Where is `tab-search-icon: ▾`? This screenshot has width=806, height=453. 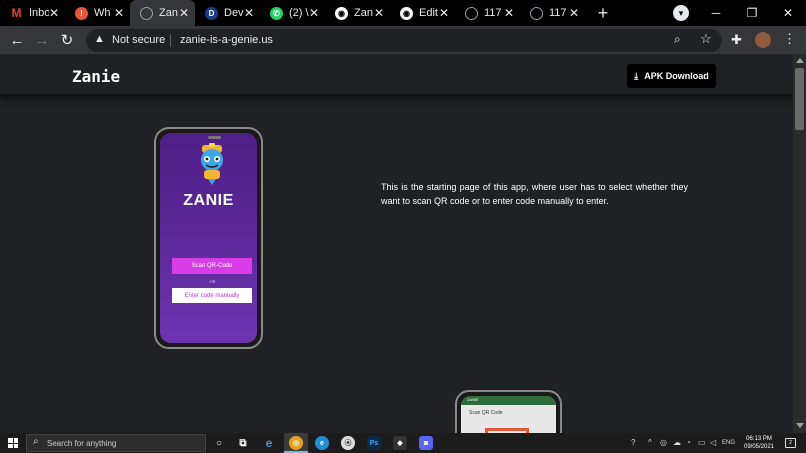 tab-search-icon: ▾ is located at coordinates (681, 13).